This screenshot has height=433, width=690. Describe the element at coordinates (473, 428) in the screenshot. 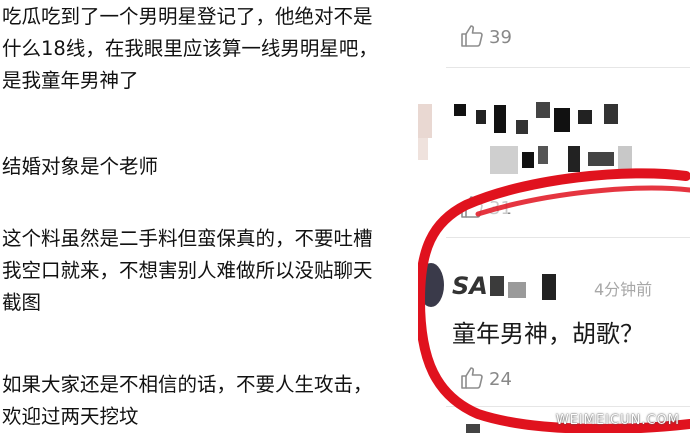

I see `censored-next` at that location.